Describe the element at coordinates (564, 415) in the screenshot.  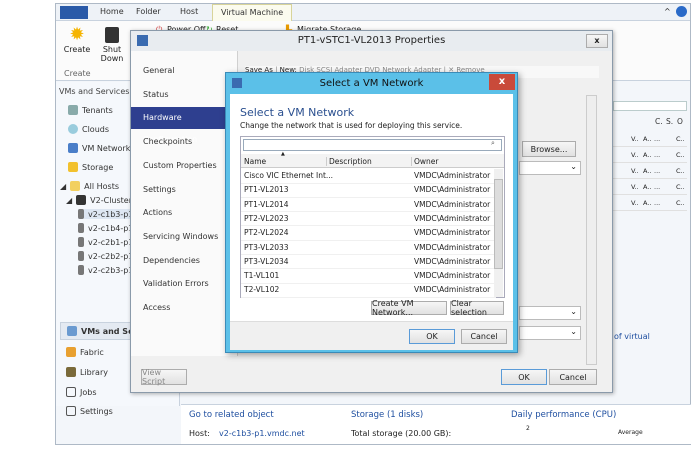
I see `perf-title: Daily performance (CPU)` at that location.